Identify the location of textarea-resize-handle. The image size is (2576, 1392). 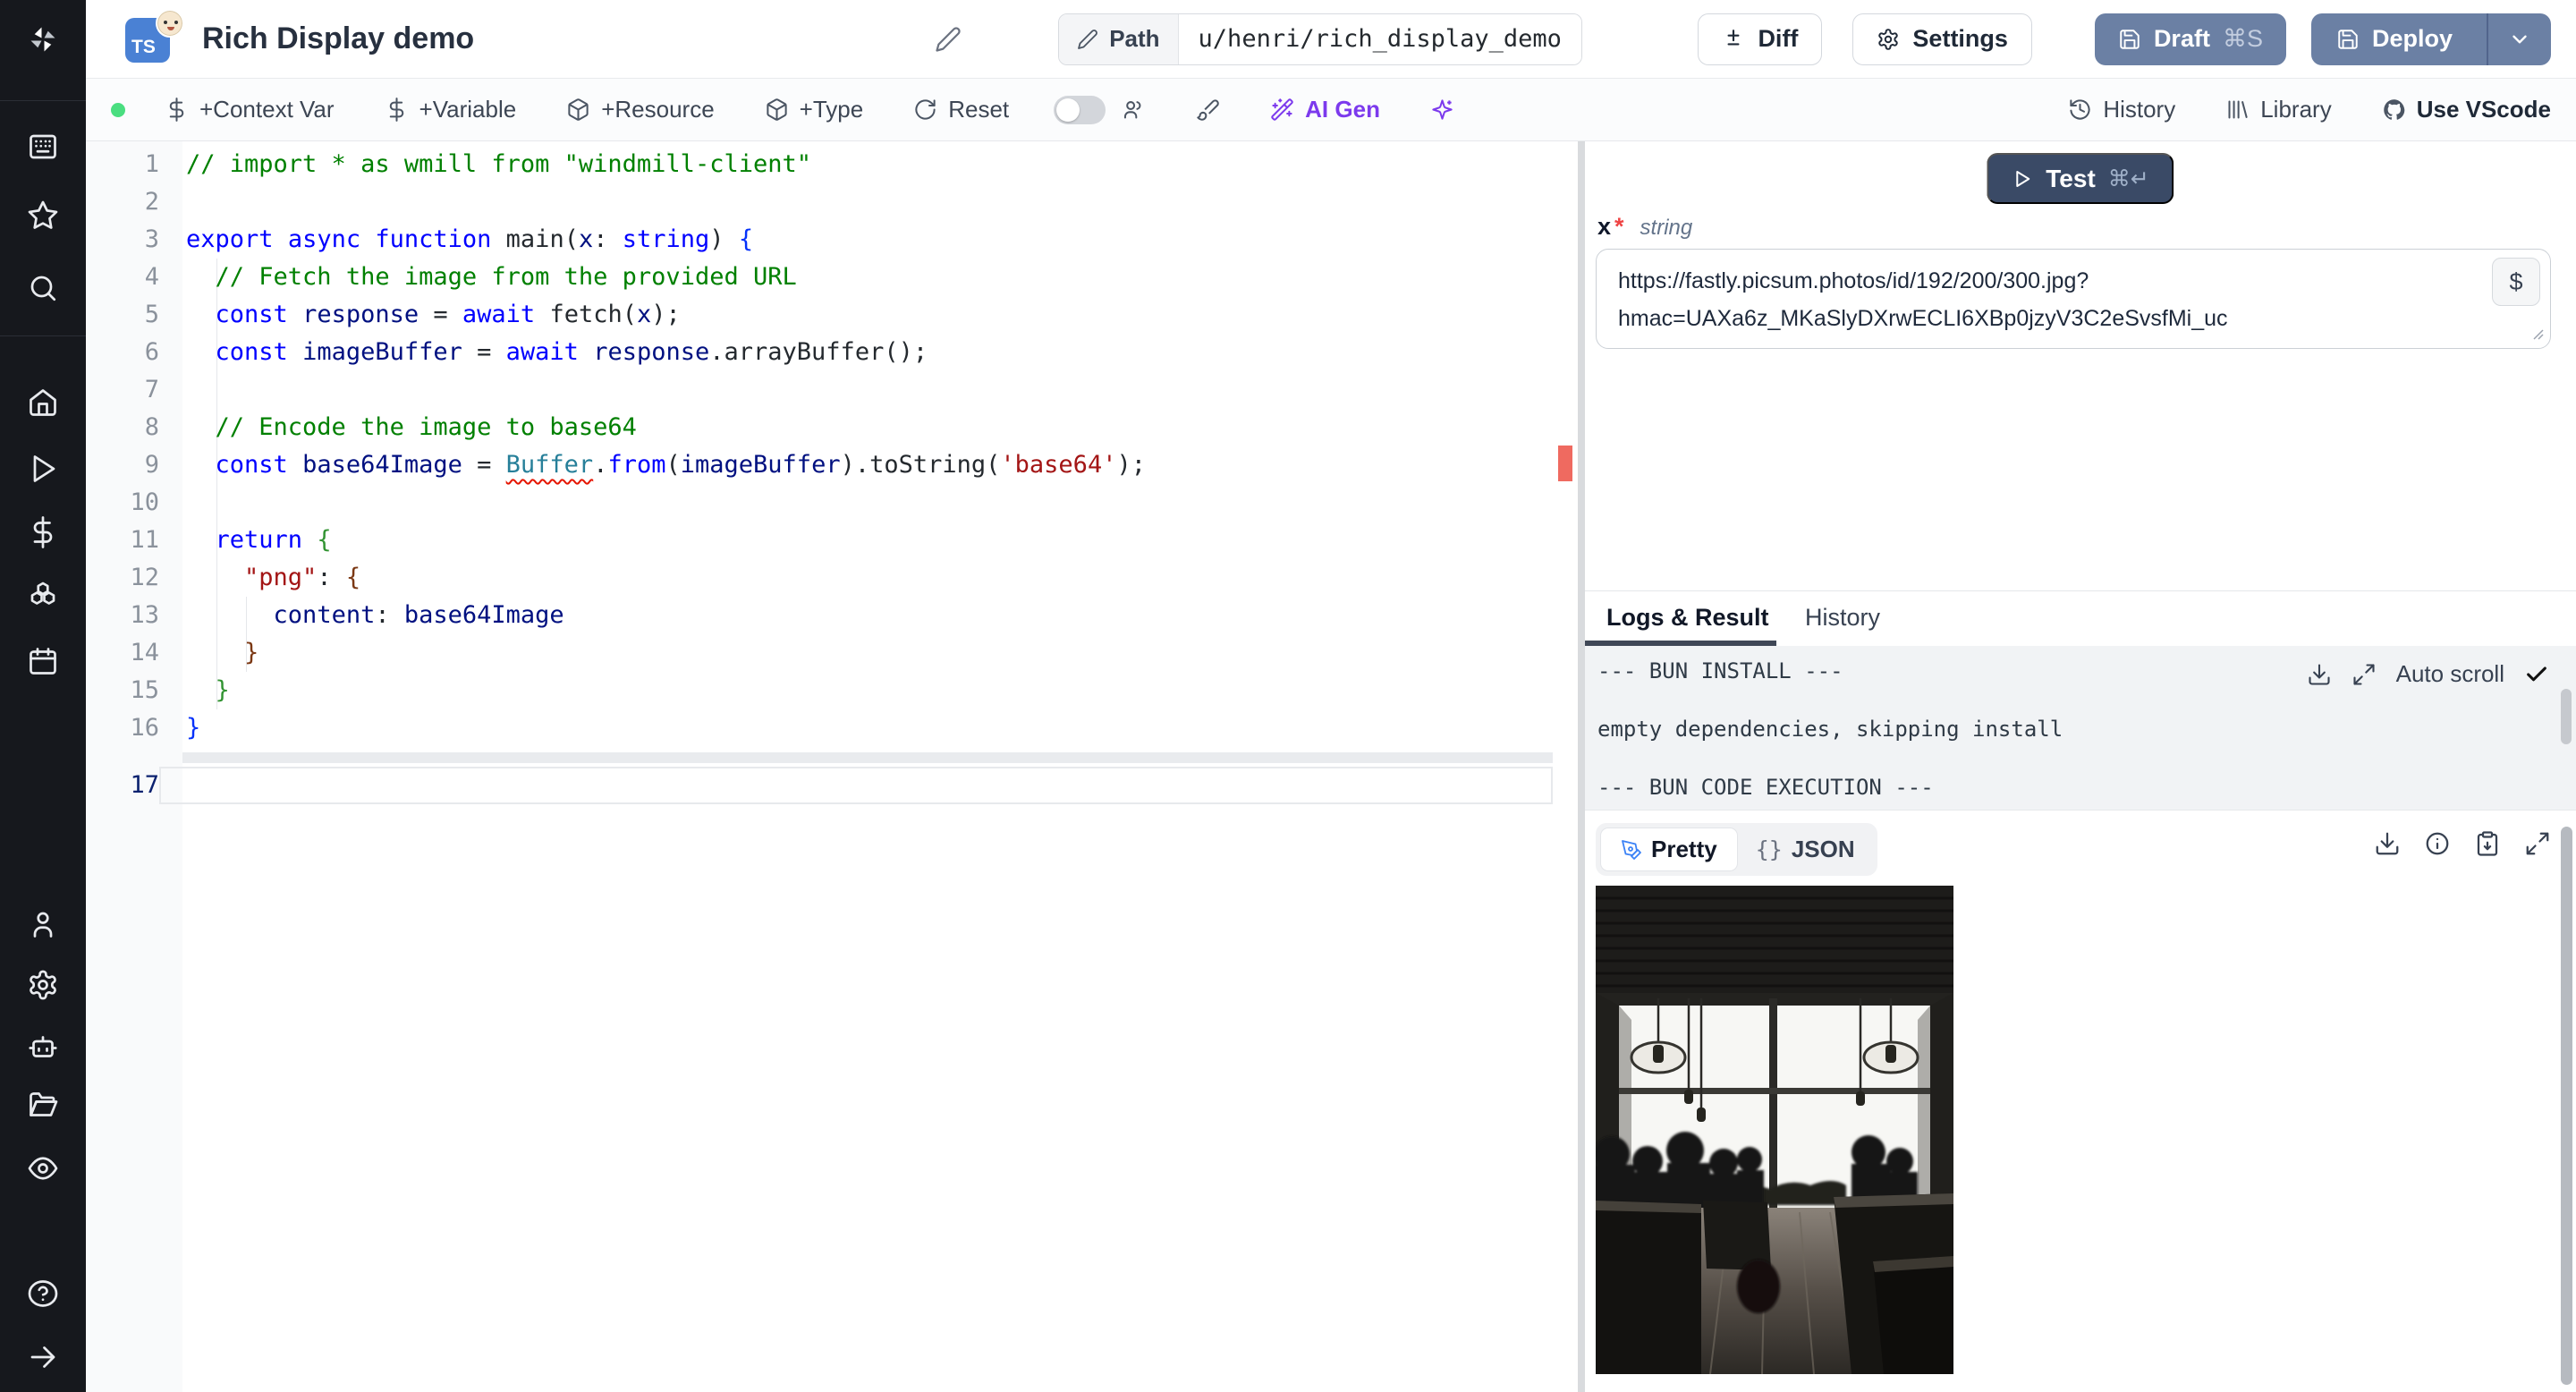
(2536, 333).